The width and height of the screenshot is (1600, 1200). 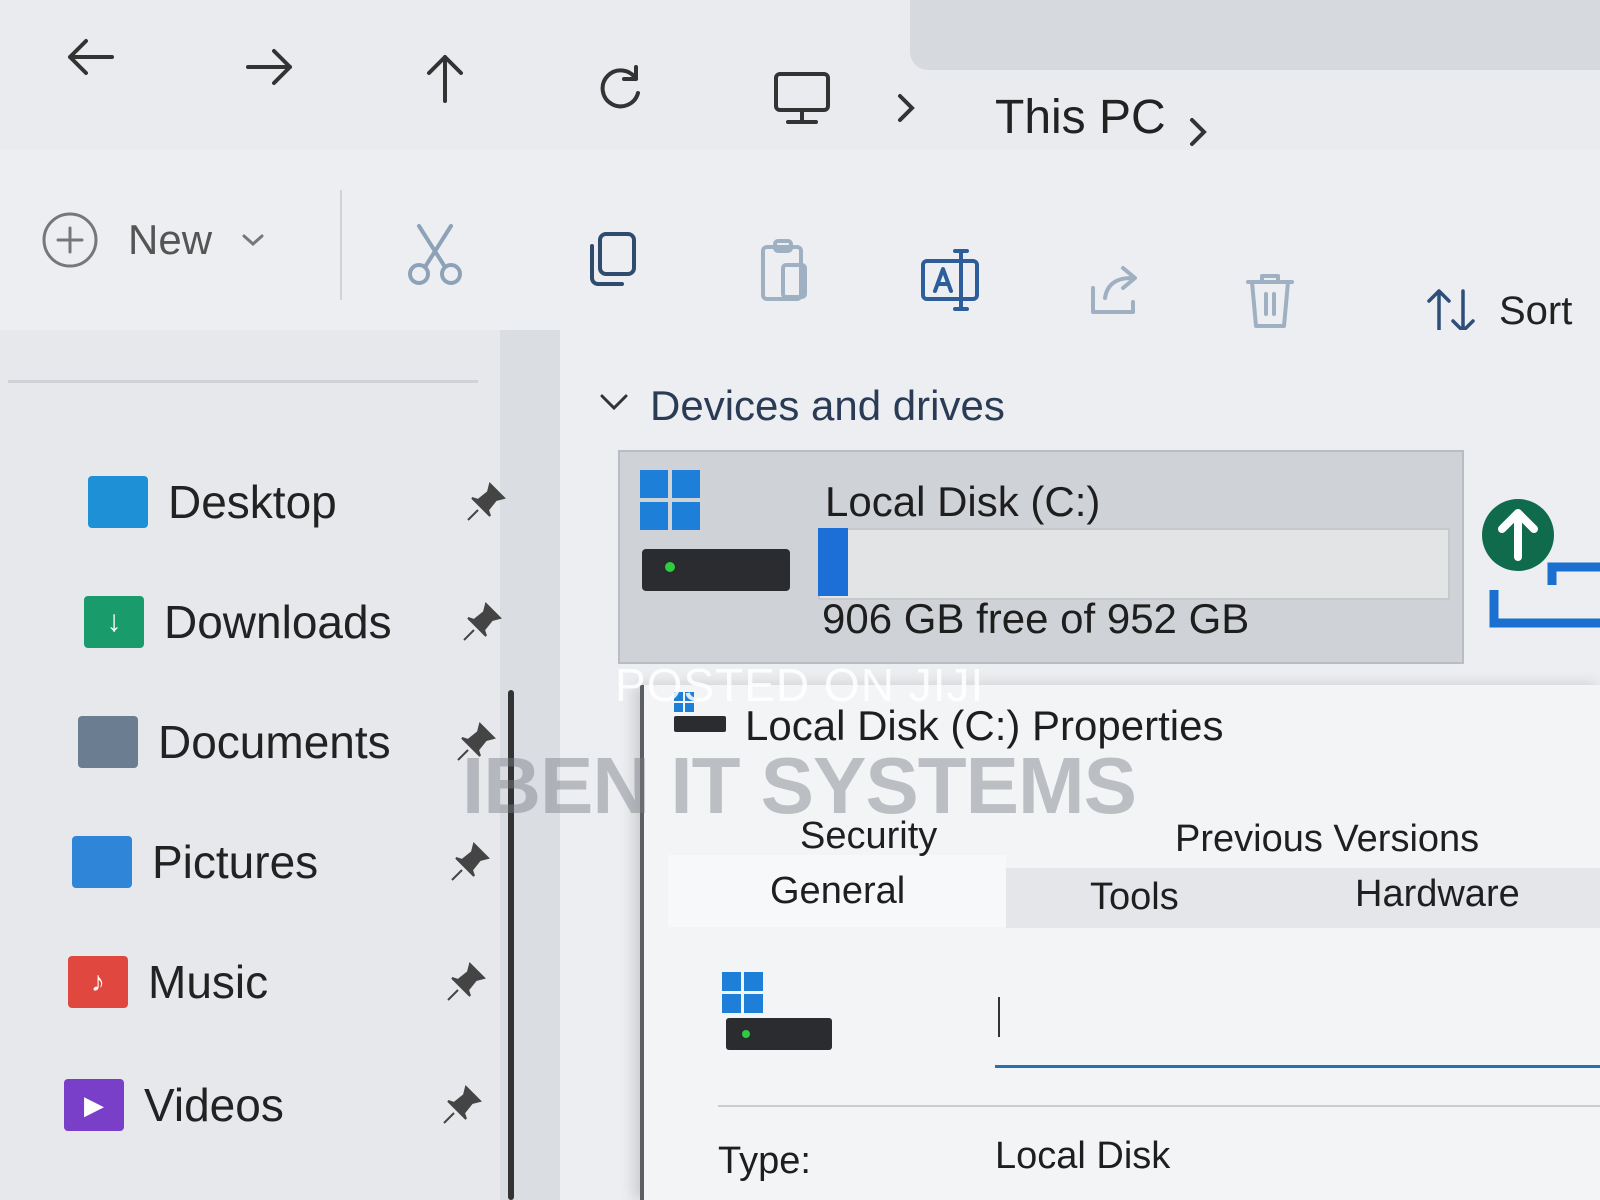 I want to click on tab-tools: Tools, so click(x=1134, y=897).